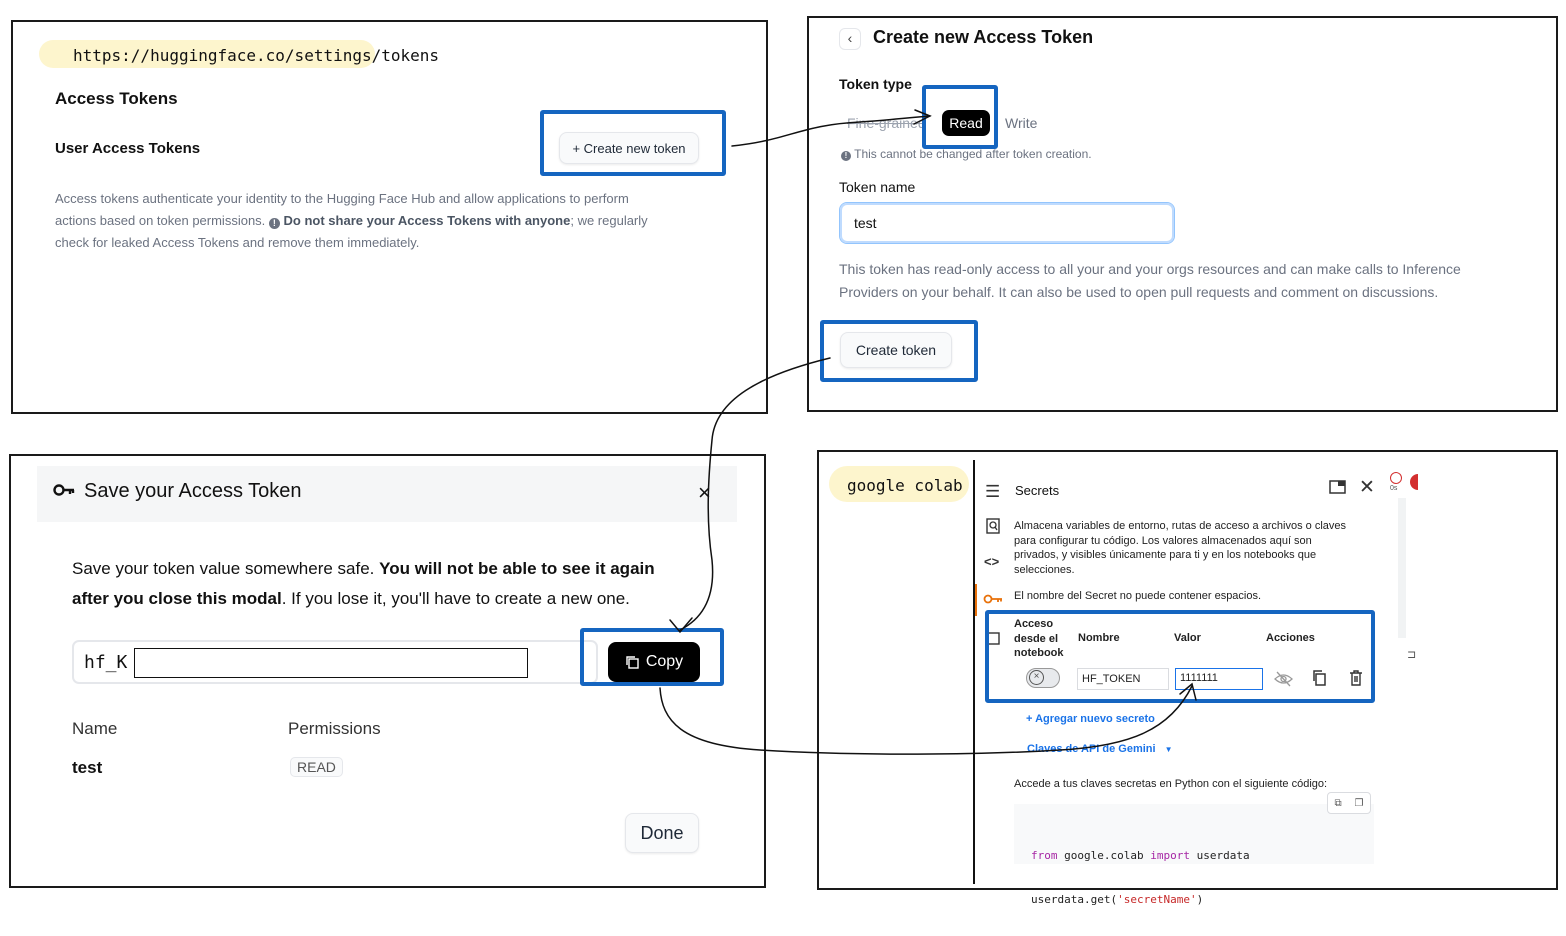 Image resolution: width=1566 pixels, height=936 pixels. What do you see at coordinates (662, 833) in the screenshot?
I see `done-button: Done` at bounding box center [662, 833].